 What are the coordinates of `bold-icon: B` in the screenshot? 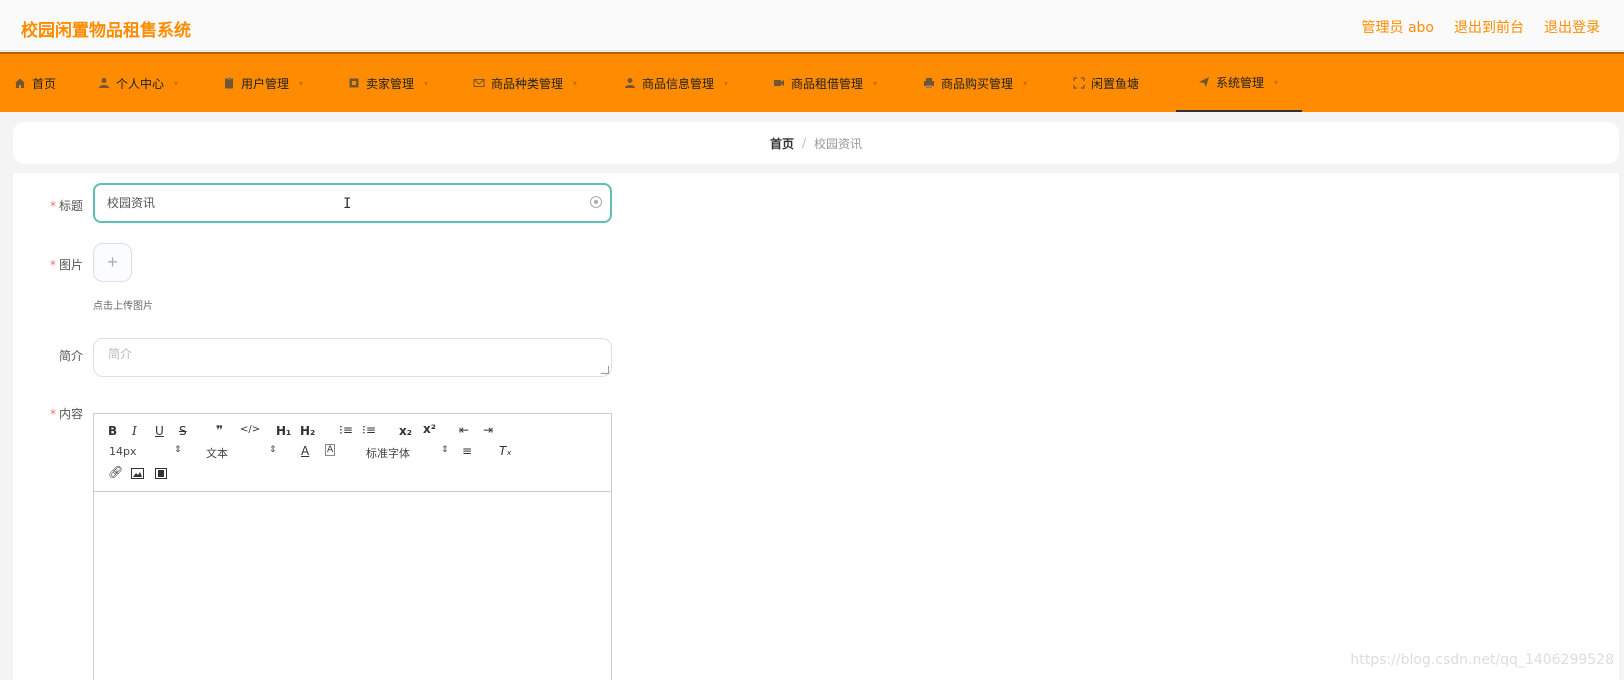 It's located at (112, 431).